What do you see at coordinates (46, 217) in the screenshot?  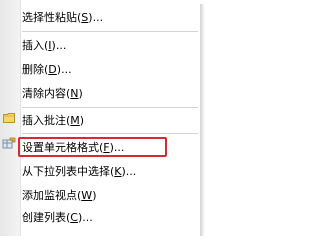 I see `menu-item-label: 创建列表(` at bounding box center [46, 217].